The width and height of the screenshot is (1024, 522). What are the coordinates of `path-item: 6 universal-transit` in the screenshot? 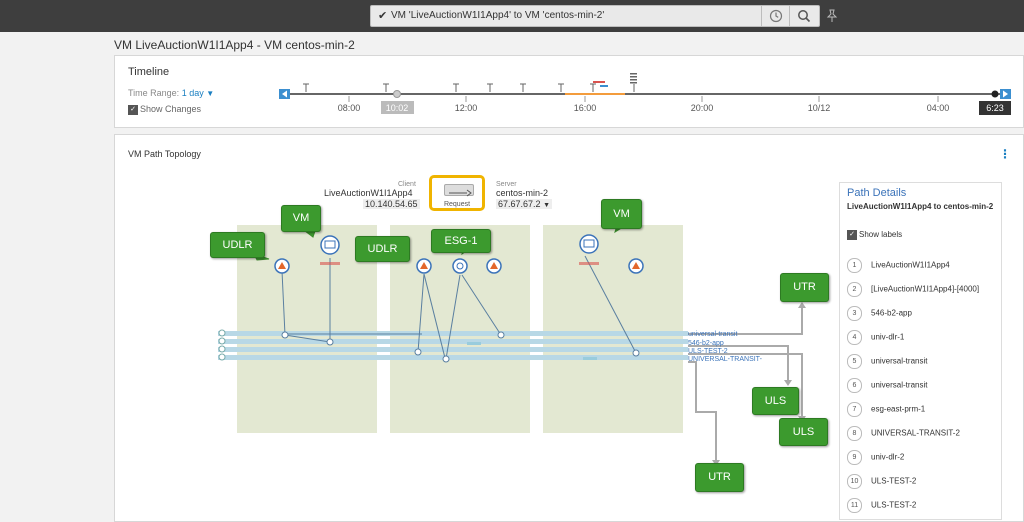 It's located at (887, 386).